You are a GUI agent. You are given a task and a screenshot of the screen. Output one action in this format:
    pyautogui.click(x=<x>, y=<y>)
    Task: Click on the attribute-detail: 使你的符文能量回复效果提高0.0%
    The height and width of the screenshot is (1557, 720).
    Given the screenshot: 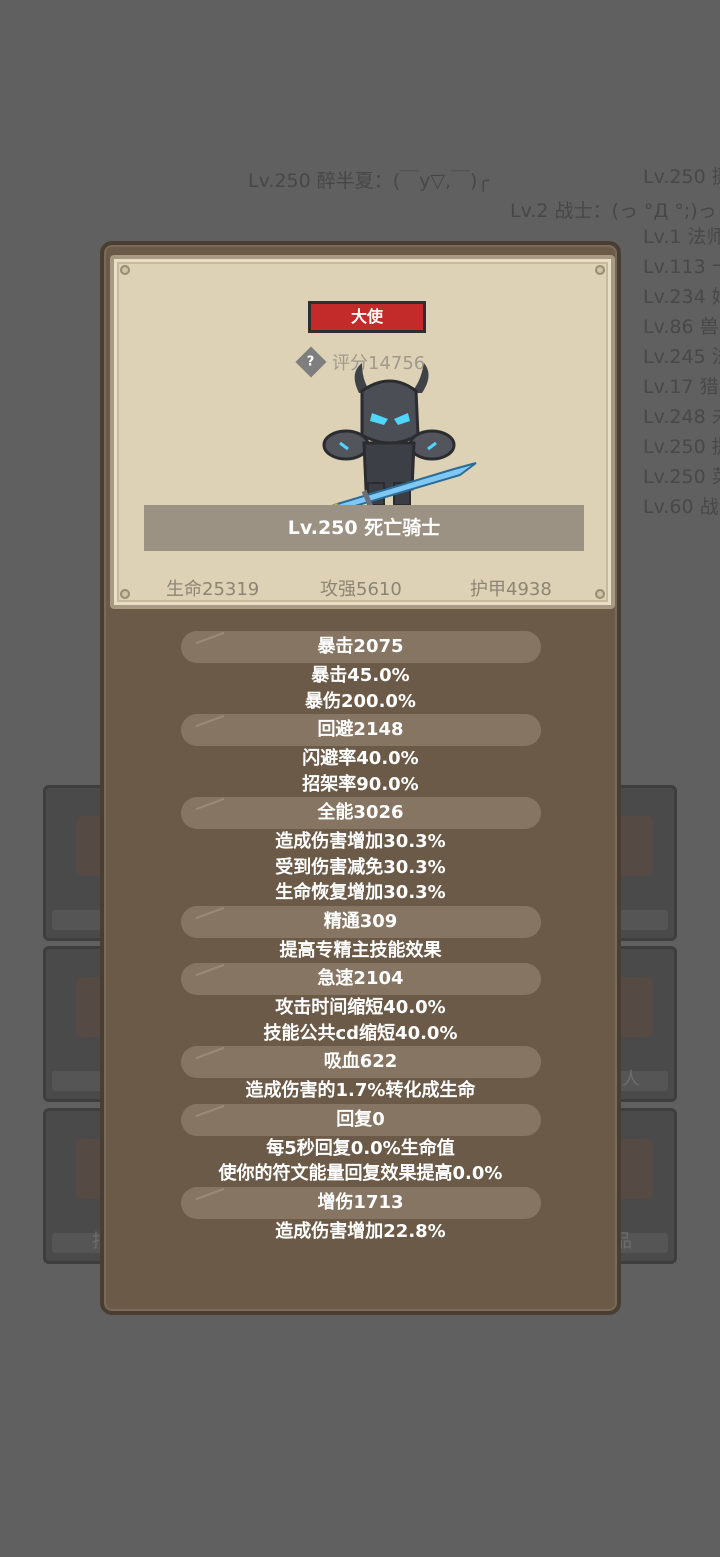 What is the action you would take?
    pyautogui.click(x=360, y=1173)
    